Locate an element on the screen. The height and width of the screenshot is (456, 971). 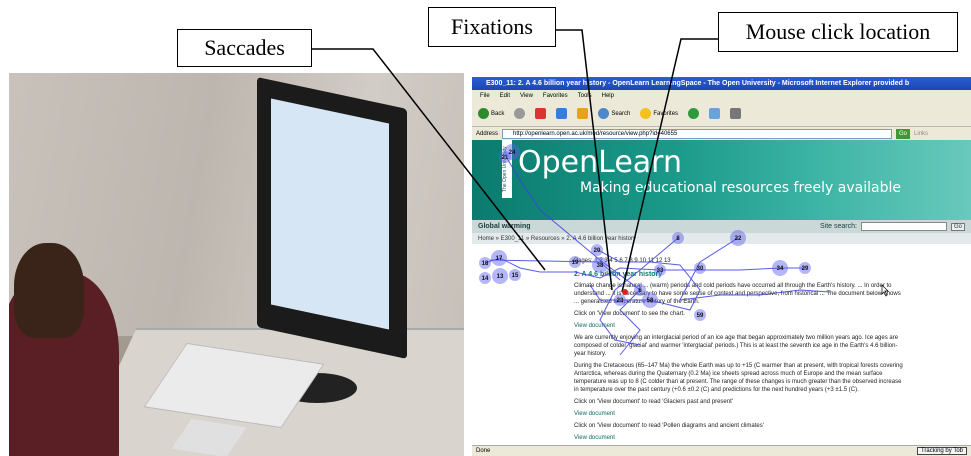
click-pointer is located at coordinates (669, 165).